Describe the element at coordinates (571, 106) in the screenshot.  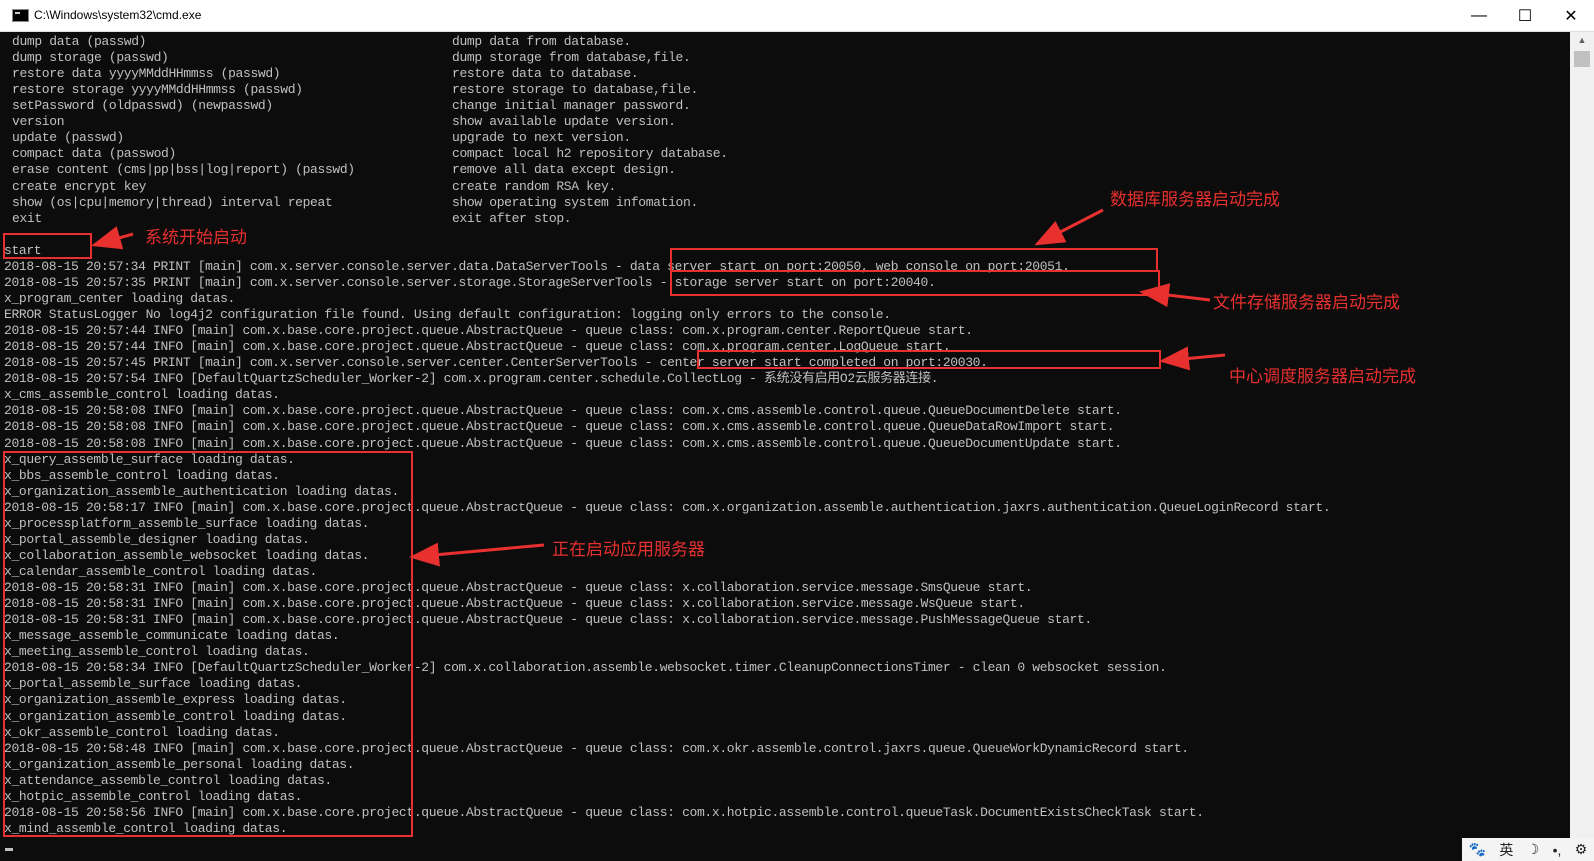
I see `help-description: change initial manager password.` at that location.